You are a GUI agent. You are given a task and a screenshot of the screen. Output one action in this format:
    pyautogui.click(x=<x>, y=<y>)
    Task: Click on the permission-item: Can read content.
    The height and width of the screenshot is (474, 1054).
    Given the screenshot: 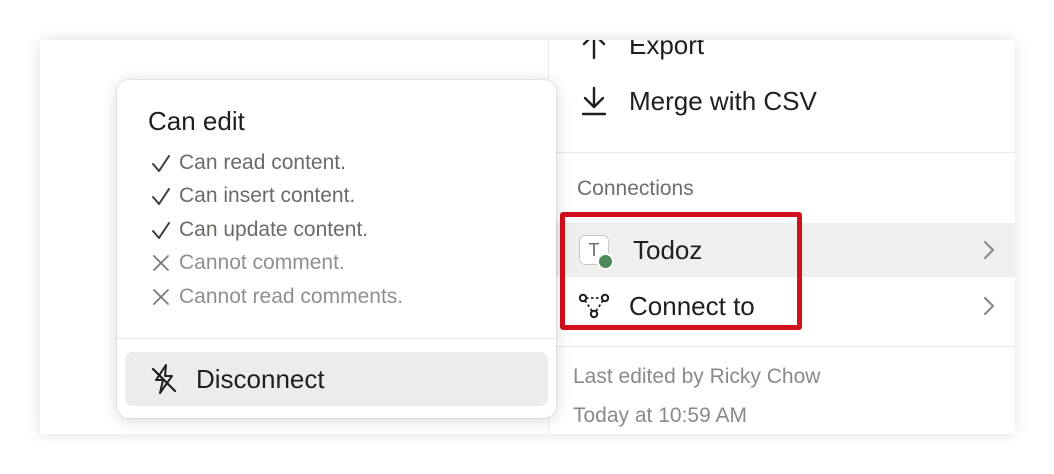 What is the action you would take?
    pyautogui.click(x=247, y=163)
    